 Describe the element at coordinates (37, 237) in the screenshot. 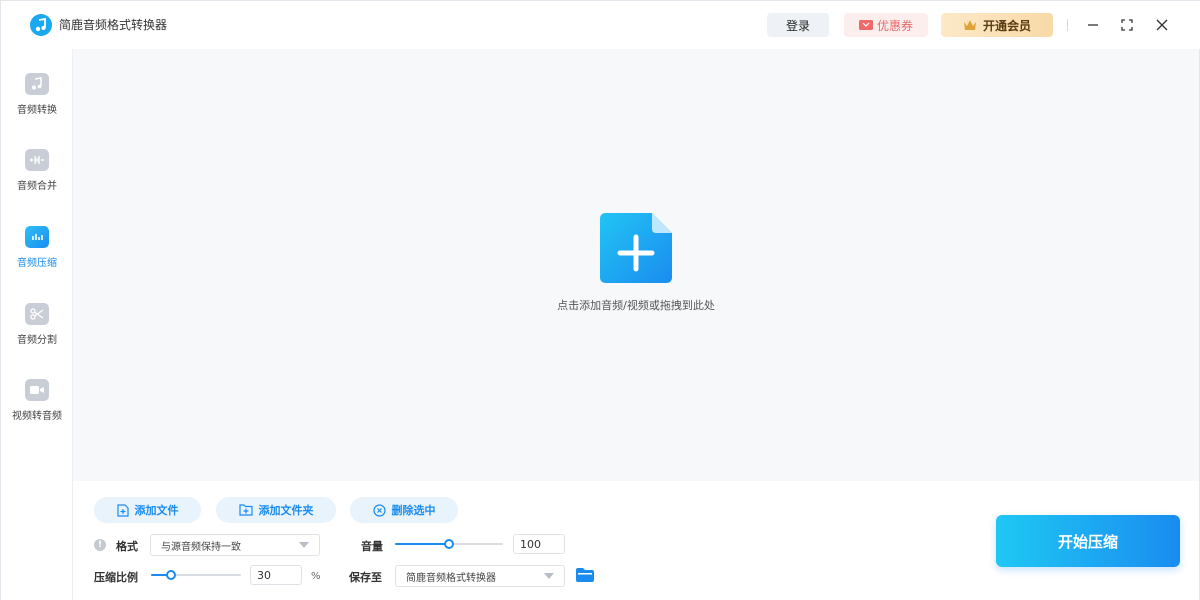

I see `compress-icon` at that location.